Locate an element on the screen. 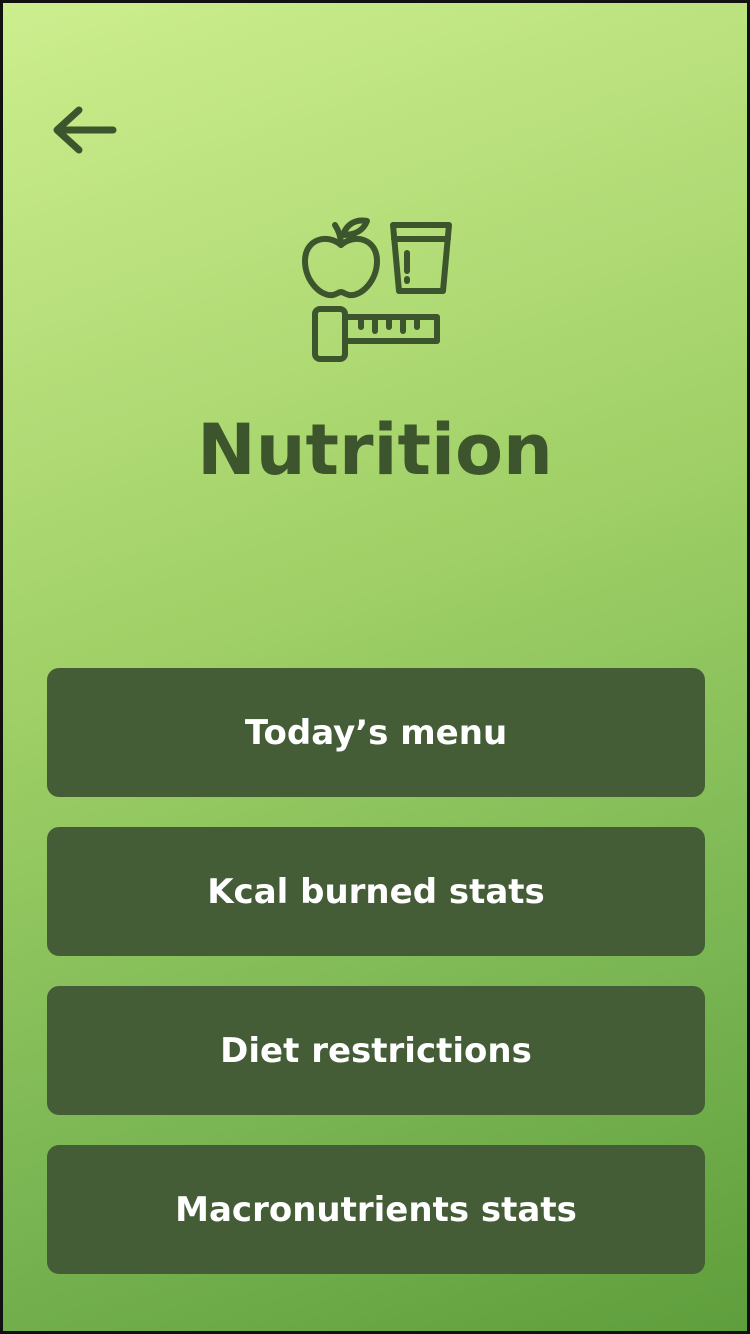 This screenshot has height=1334, width=750. menu-item-label: Macronutrients stats is located at coordinates (376, 1209).